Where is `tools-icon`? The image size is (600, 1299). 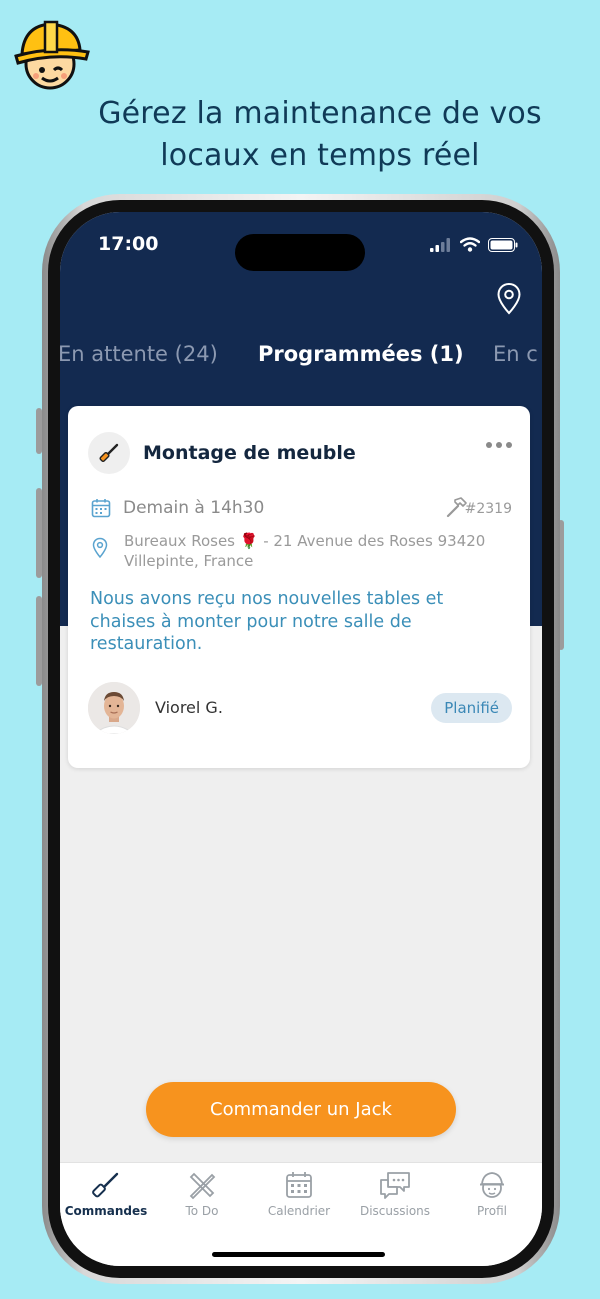
tools-icon is located at coordinates (202, 1186).